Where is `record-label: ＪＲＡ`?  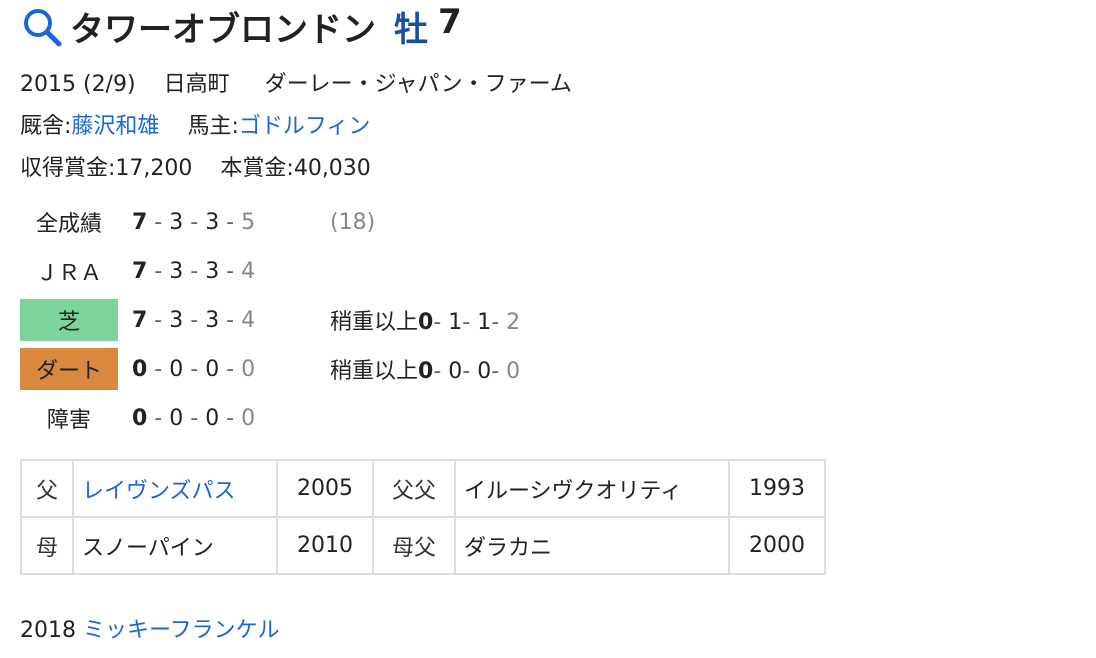
record-label: ＪＲＡ is located at coordinates (68, 273).